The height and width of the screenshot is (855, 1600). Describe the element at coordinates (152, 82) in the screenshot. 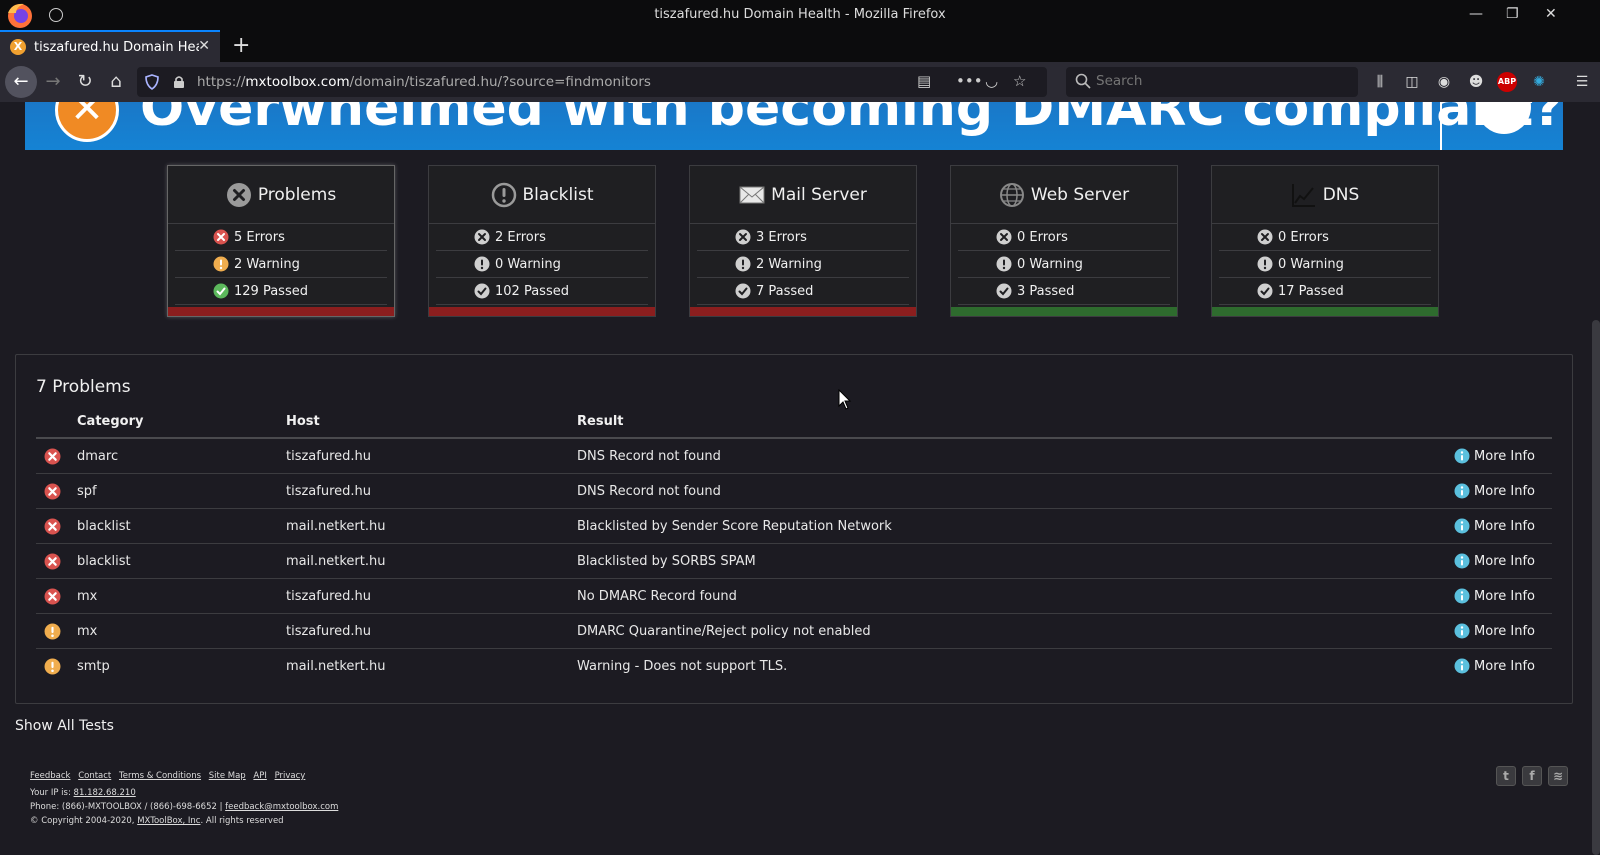

I see `tracking-shield-icon` at that location.